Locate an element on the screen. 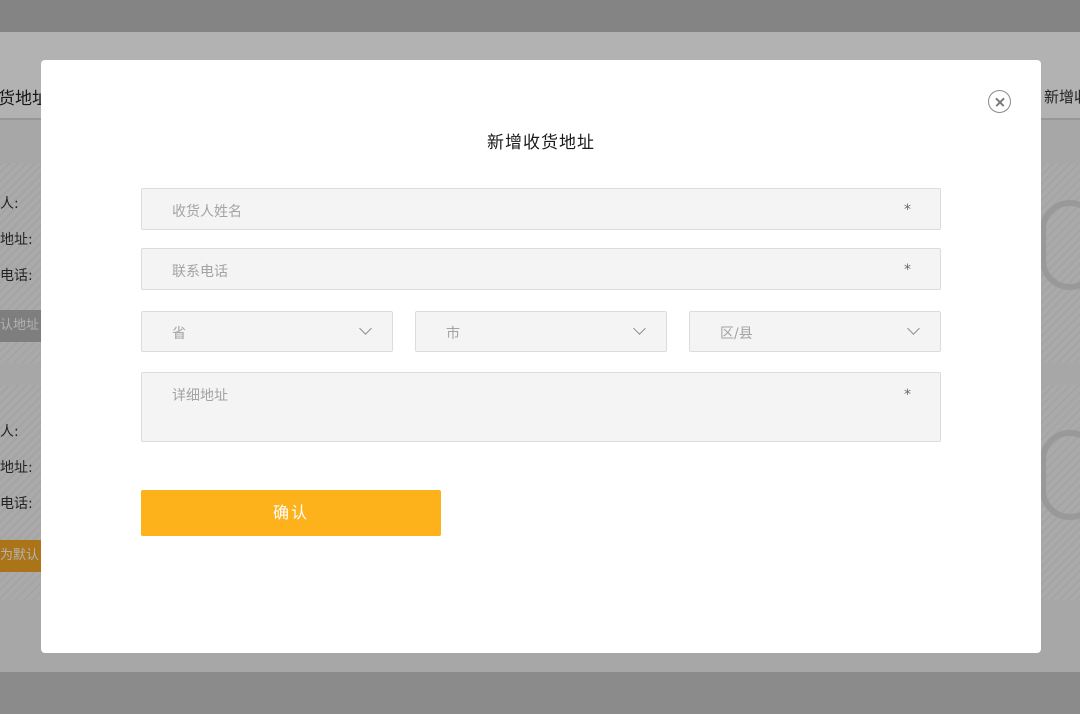 This screenshot has height=714, width=1080. city-label: 市 is located at coordinates (453, 334).